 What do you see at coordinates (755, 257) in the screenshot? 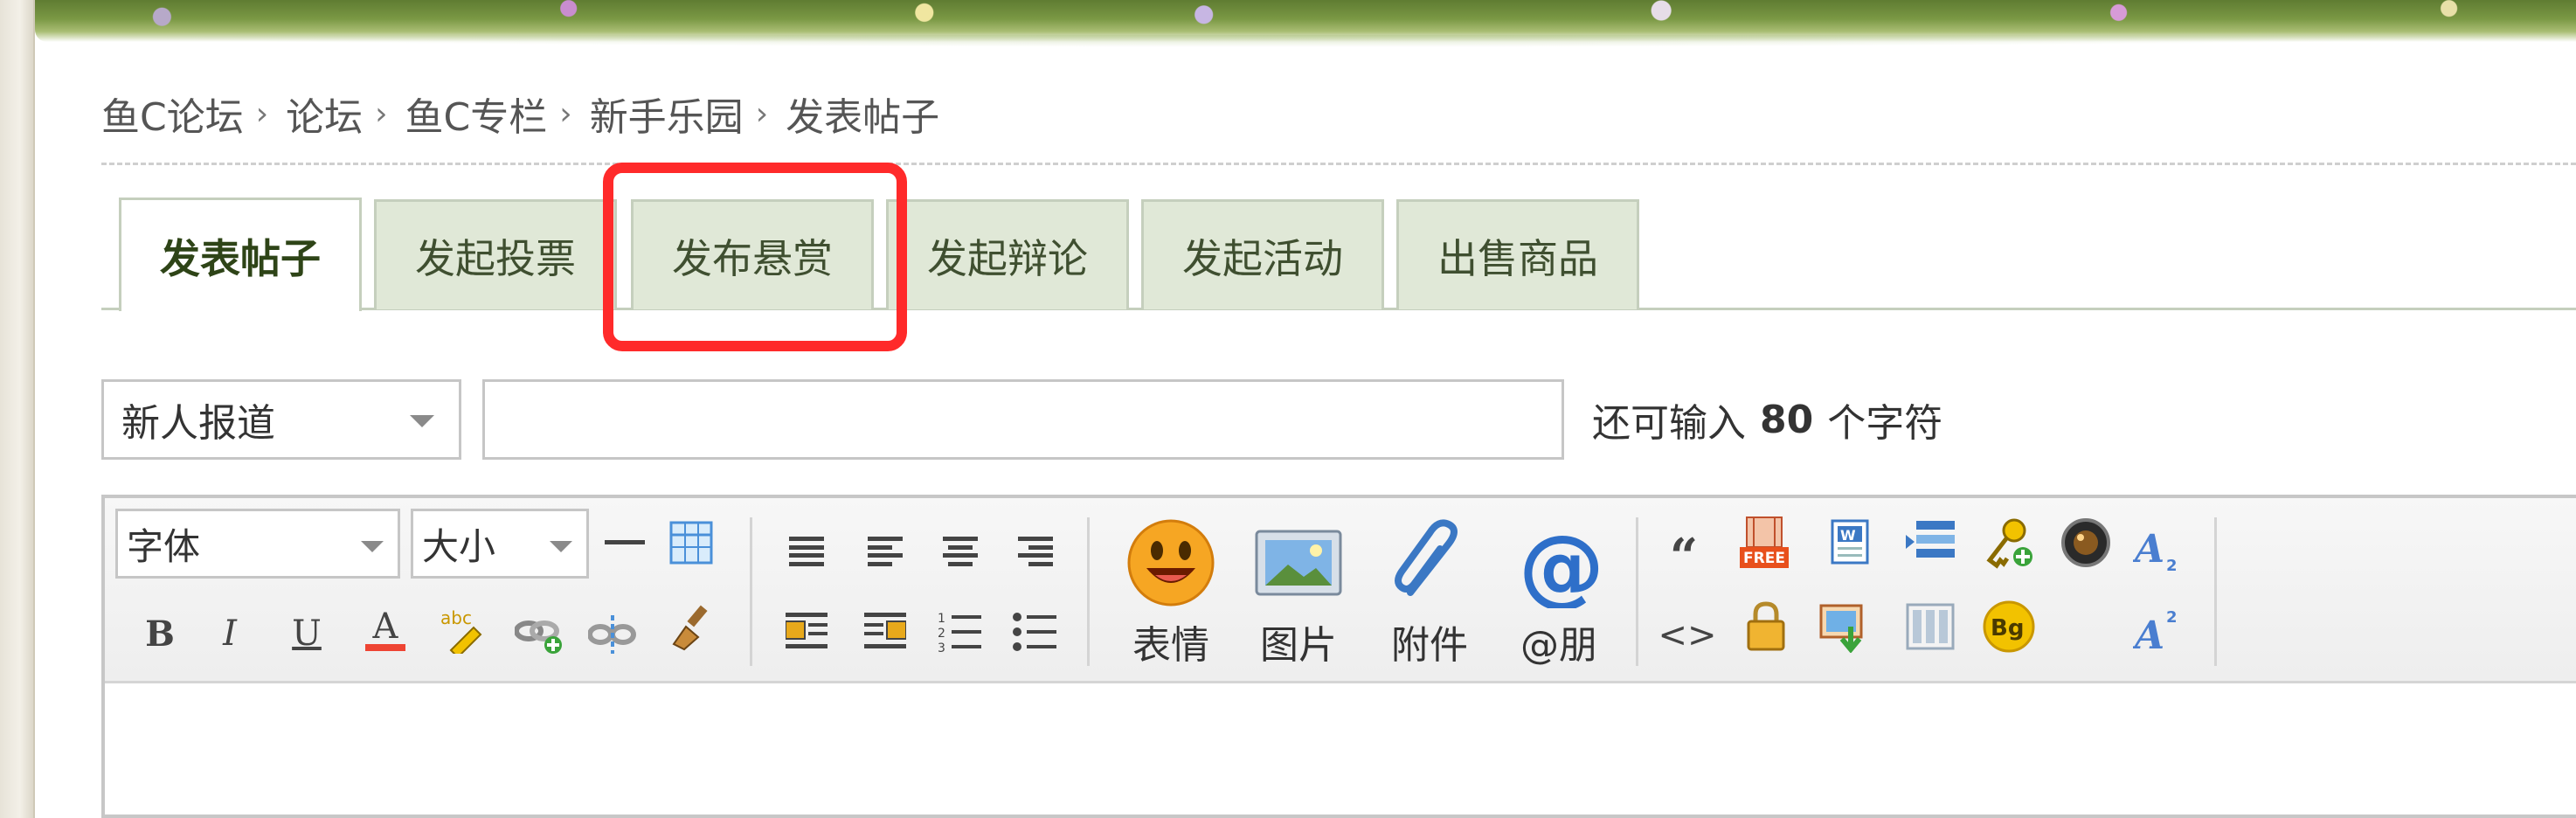
I see `highlight-annotation-box` at bounding box center [755, 257].